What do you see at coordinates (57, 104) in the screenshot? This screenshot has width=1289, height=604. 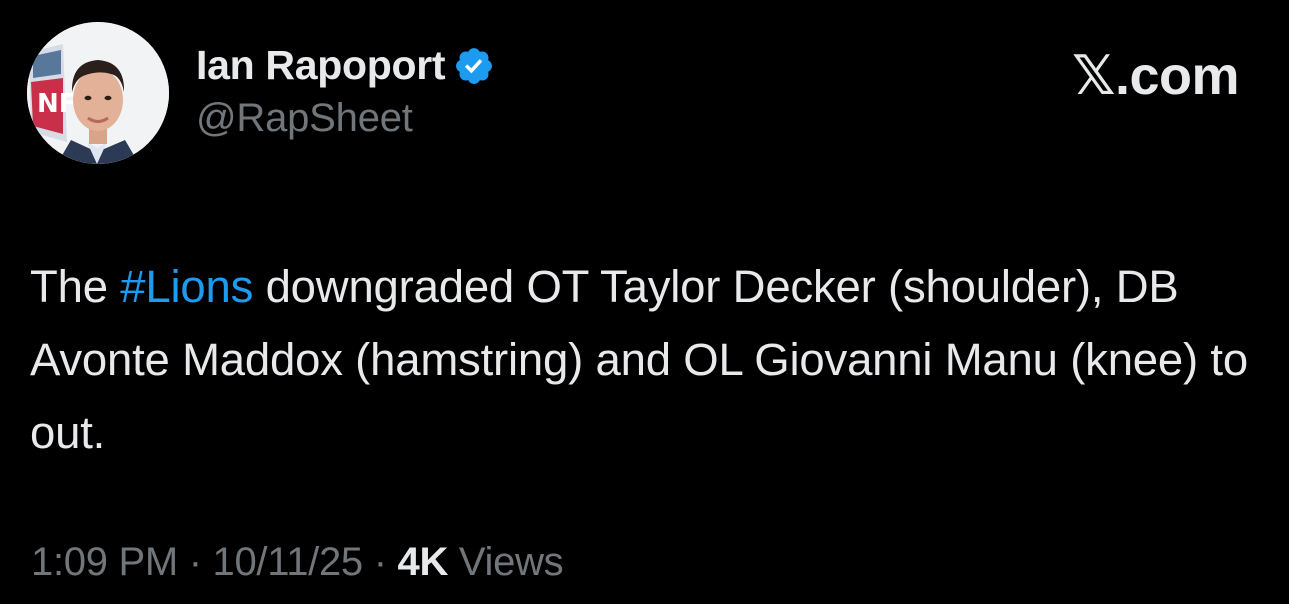 I see `svg-text: NF` at bounding box center [57, 104].